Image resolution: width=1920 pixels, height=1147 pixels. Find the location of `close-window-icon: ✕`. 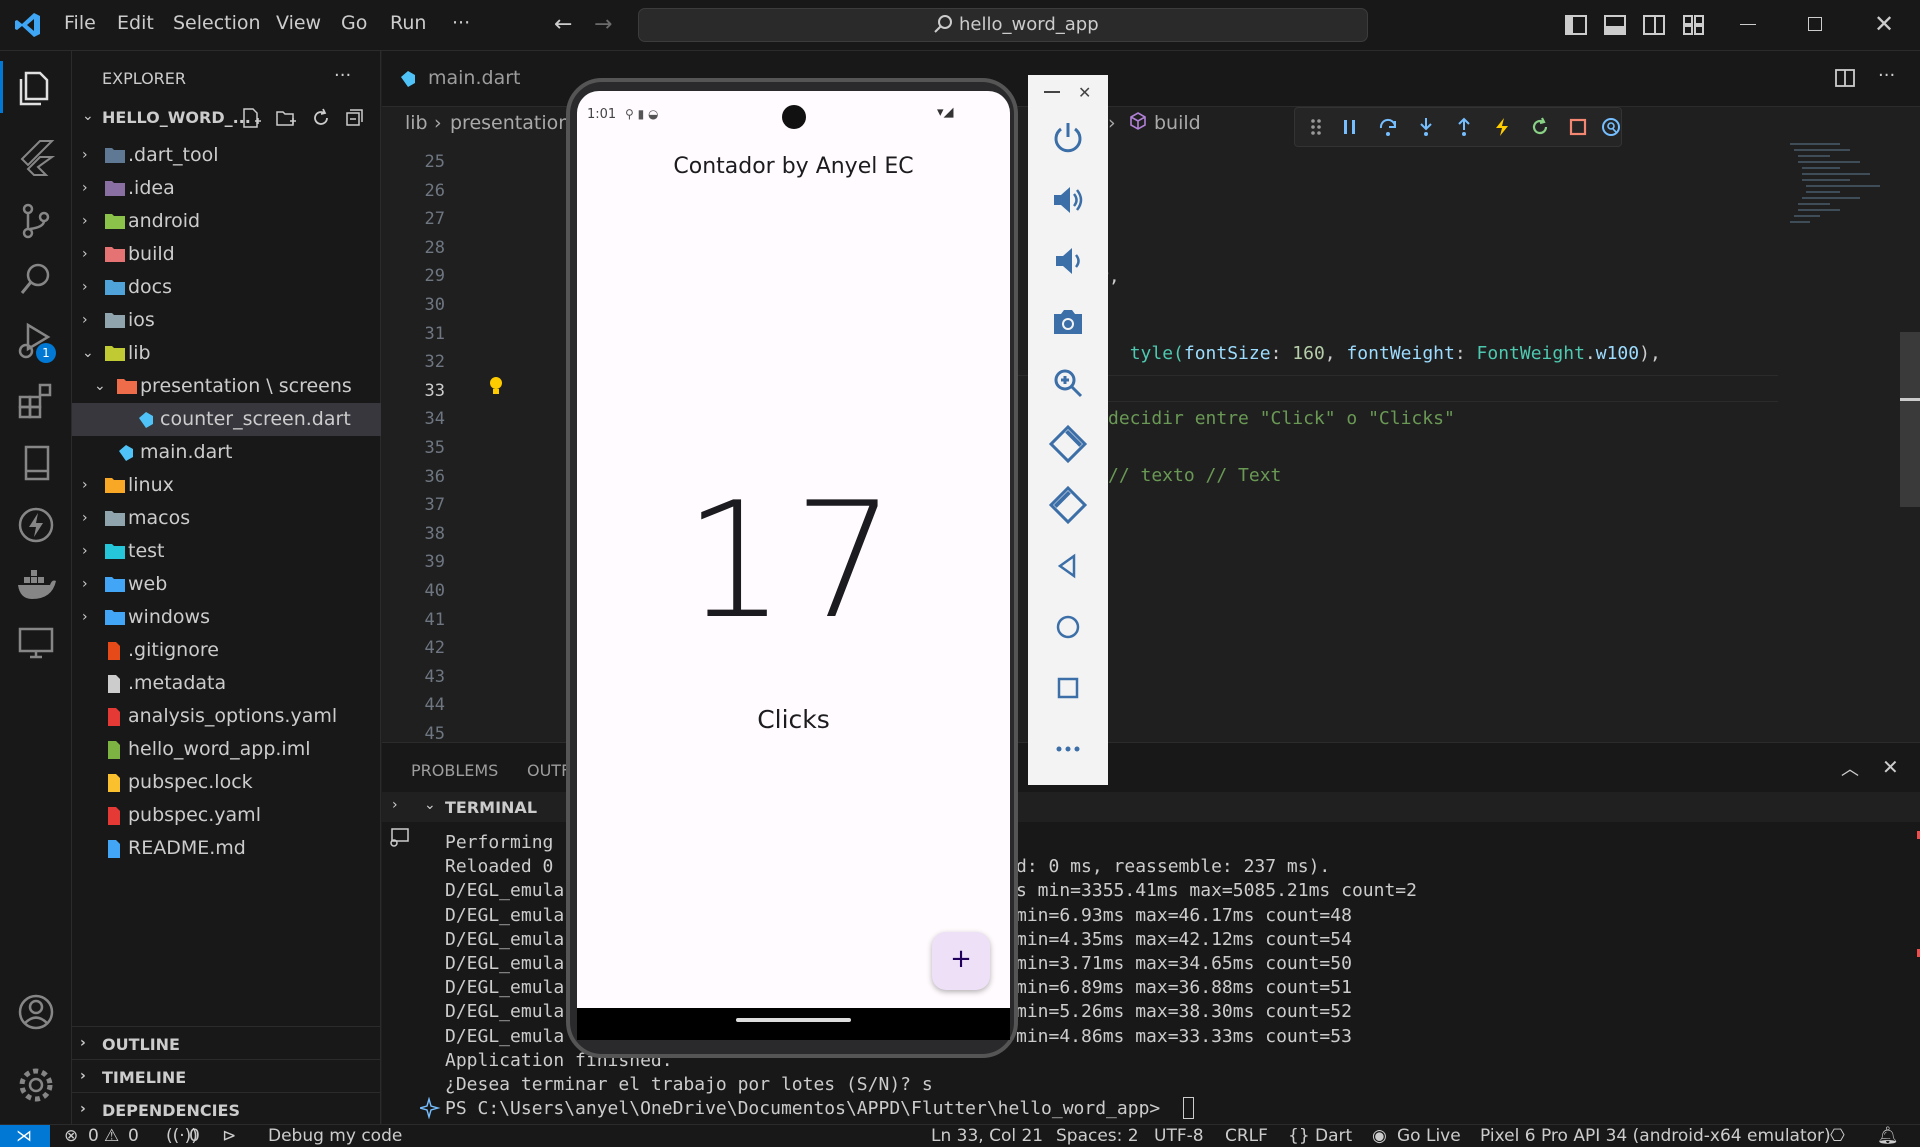

close-window-icon: ✕ is located at coordinates (1884, 24).